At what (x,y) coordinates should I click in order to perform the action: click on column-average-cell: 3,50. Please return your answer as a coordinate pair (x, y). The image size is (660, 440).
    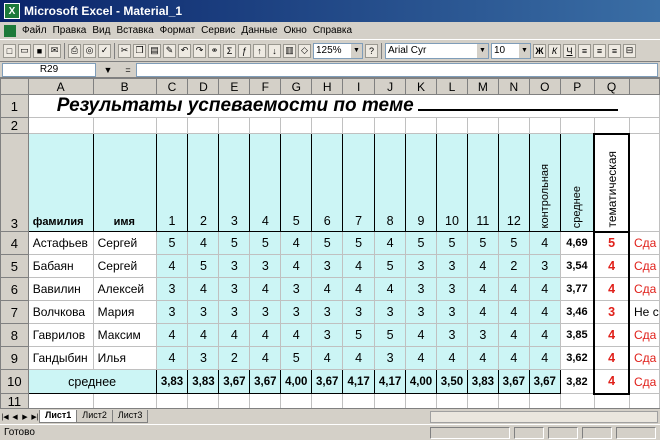
    Looking at the image, I should click on (451, 381).